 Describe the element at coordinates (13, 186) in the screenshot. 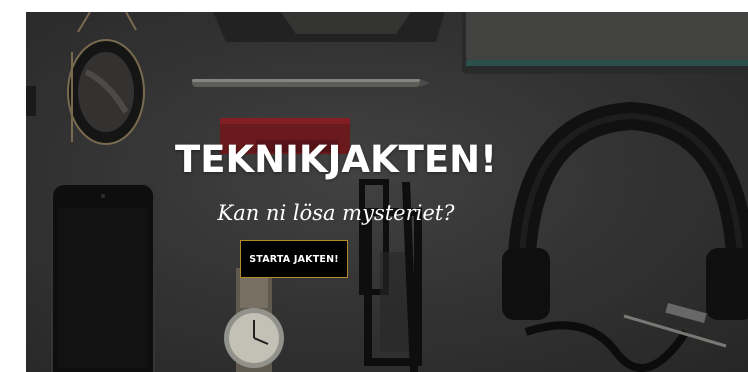

I see `left-margin` at that location.